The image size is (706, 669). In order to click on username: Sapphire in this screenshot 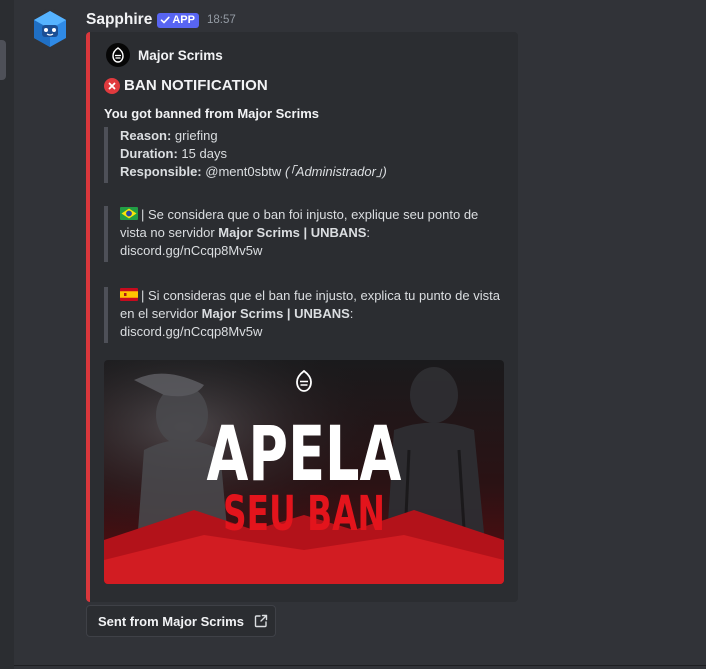, I will do `click(119, 20)`.